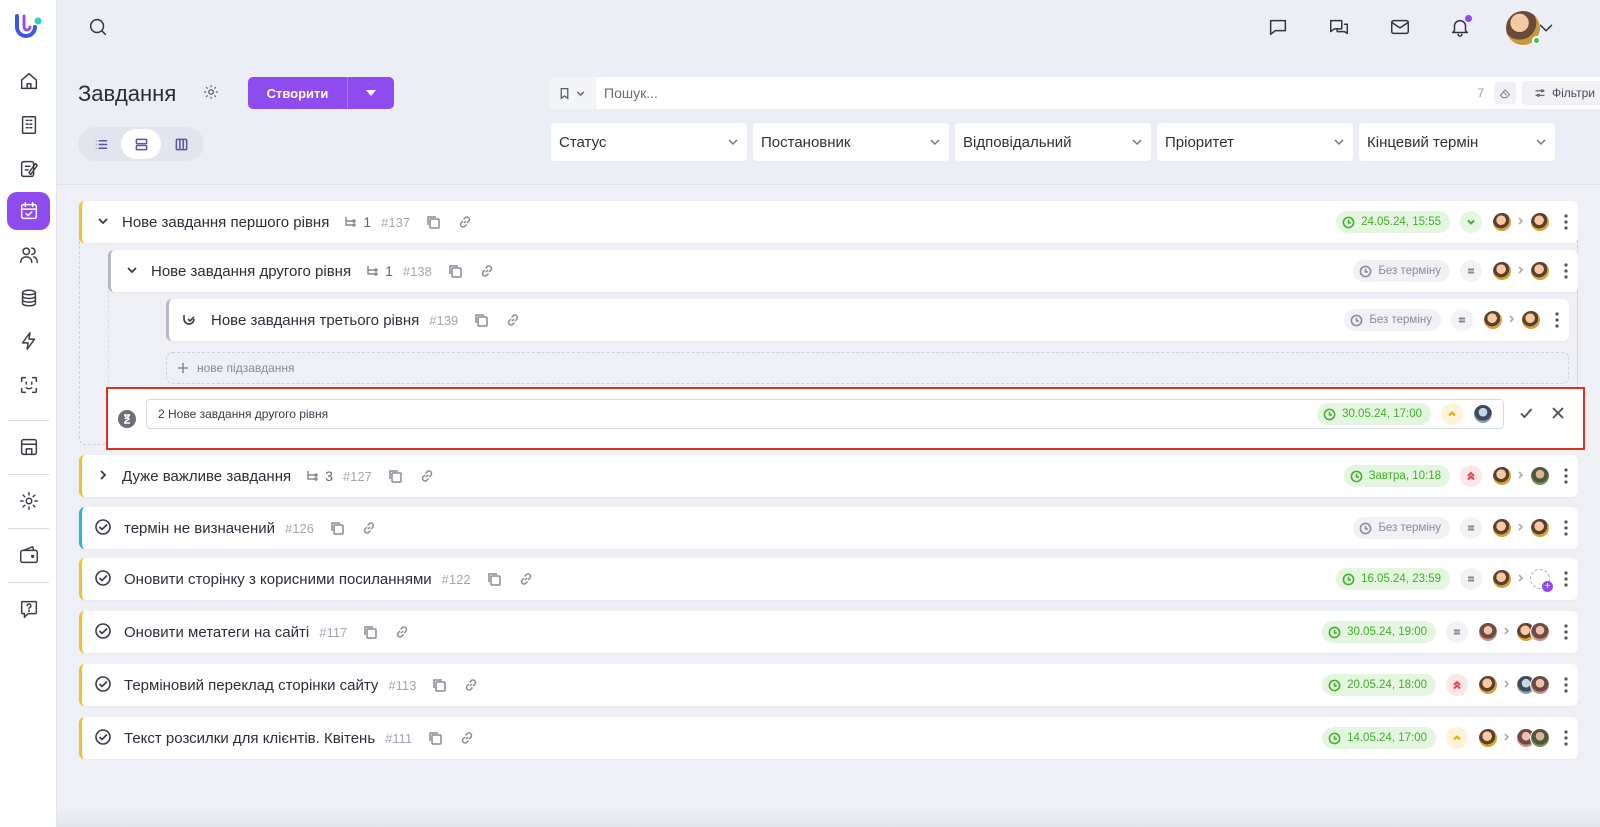 This screenshot has height=827, width=1600. I want to click on task-title: Нове завдання першого рівня, so click(225, 222).